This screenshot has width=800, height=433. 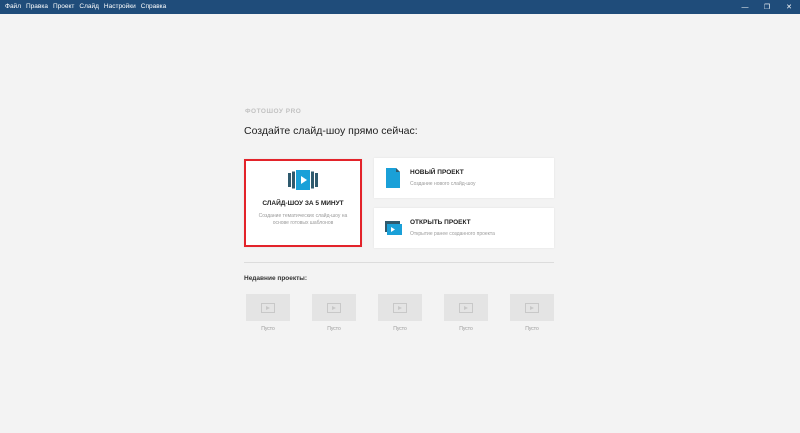 I want to click on new-file-icon, so click(x=393, y=178).